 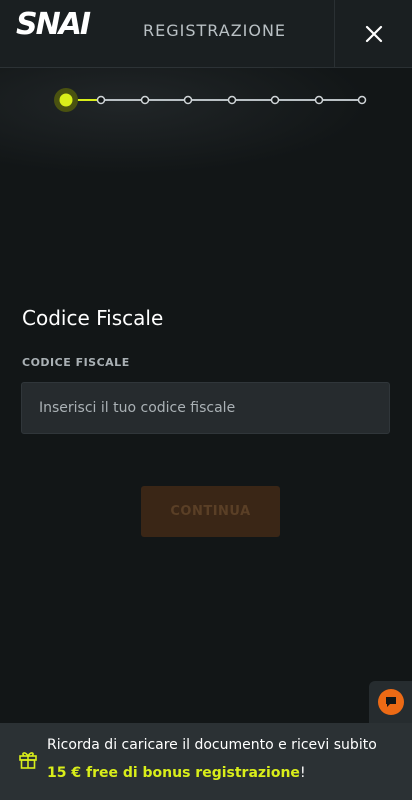 What do you see at coordinates (53, 25) in the screenshot?
I see `snai-logo: SNAI` at bounding box center [53, 25].